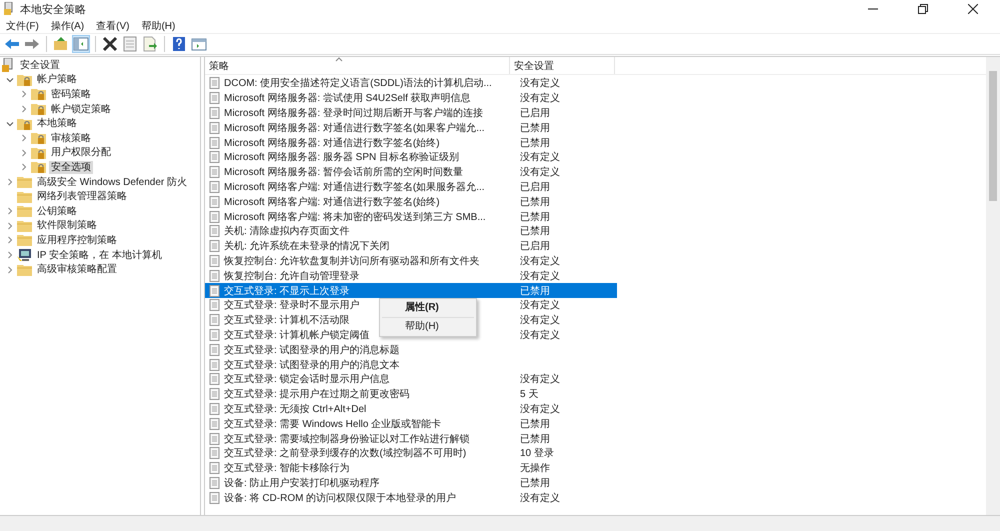 The height and width of the screenshot is (531, 1000). Describe the element at coordinates (342, 158) in the screenshot. I see `table-cell: Microsoft 网络服务器: 服务器 SPN 目标名称验证级别` at that location.